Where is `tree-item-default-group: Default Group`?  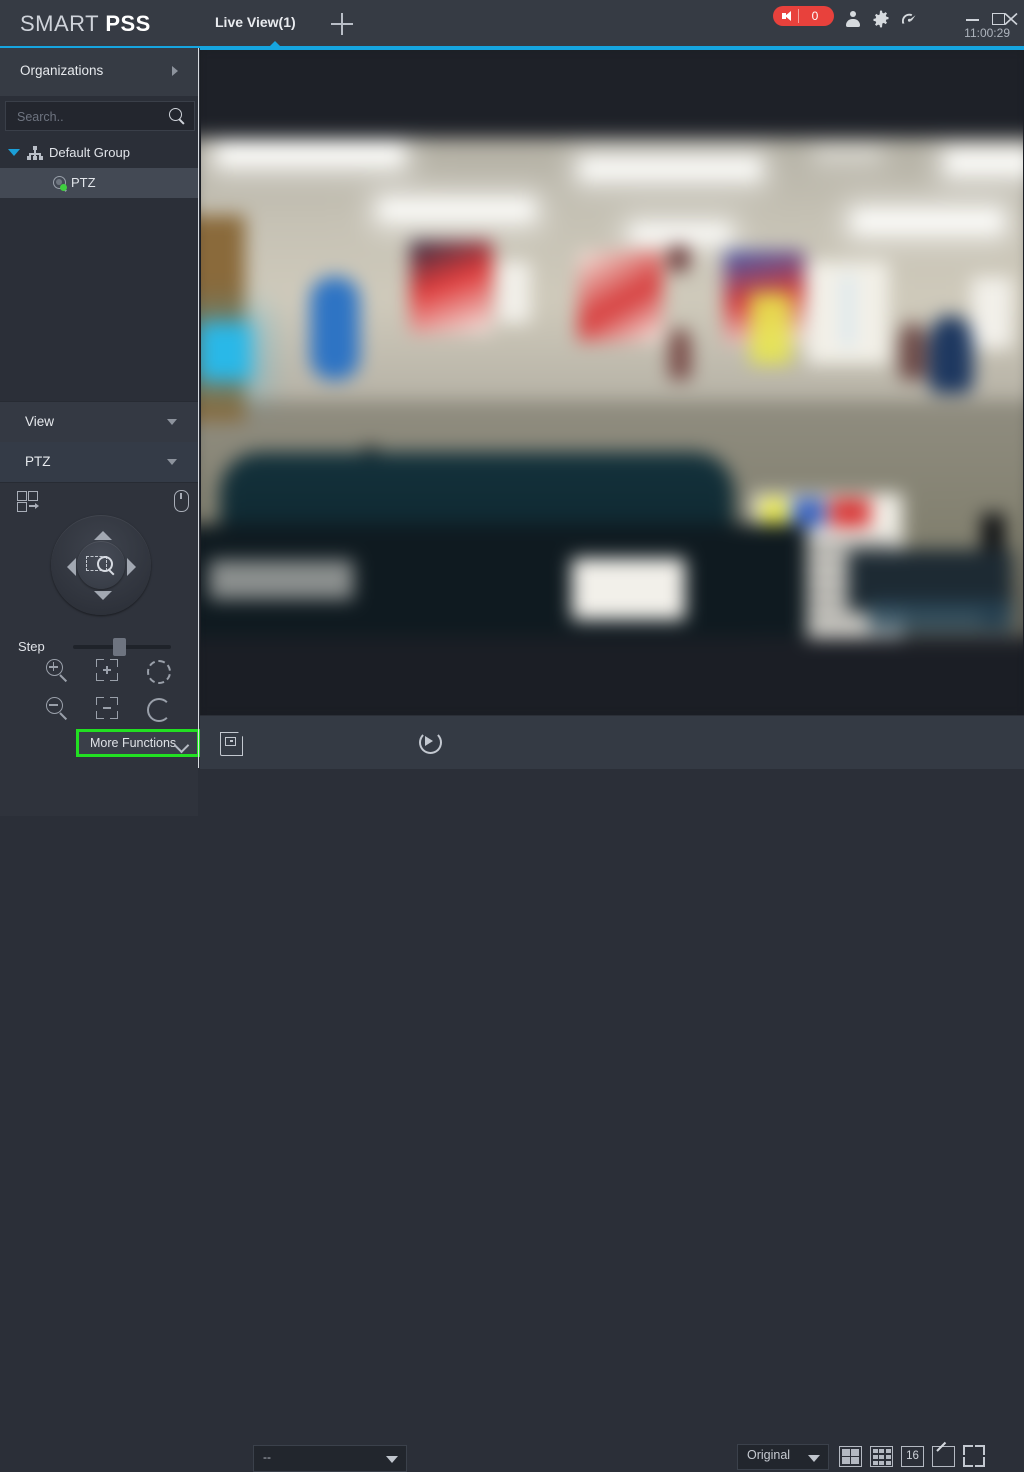 tree-item-default-group: Default Group is located at coordinates (99, 153).